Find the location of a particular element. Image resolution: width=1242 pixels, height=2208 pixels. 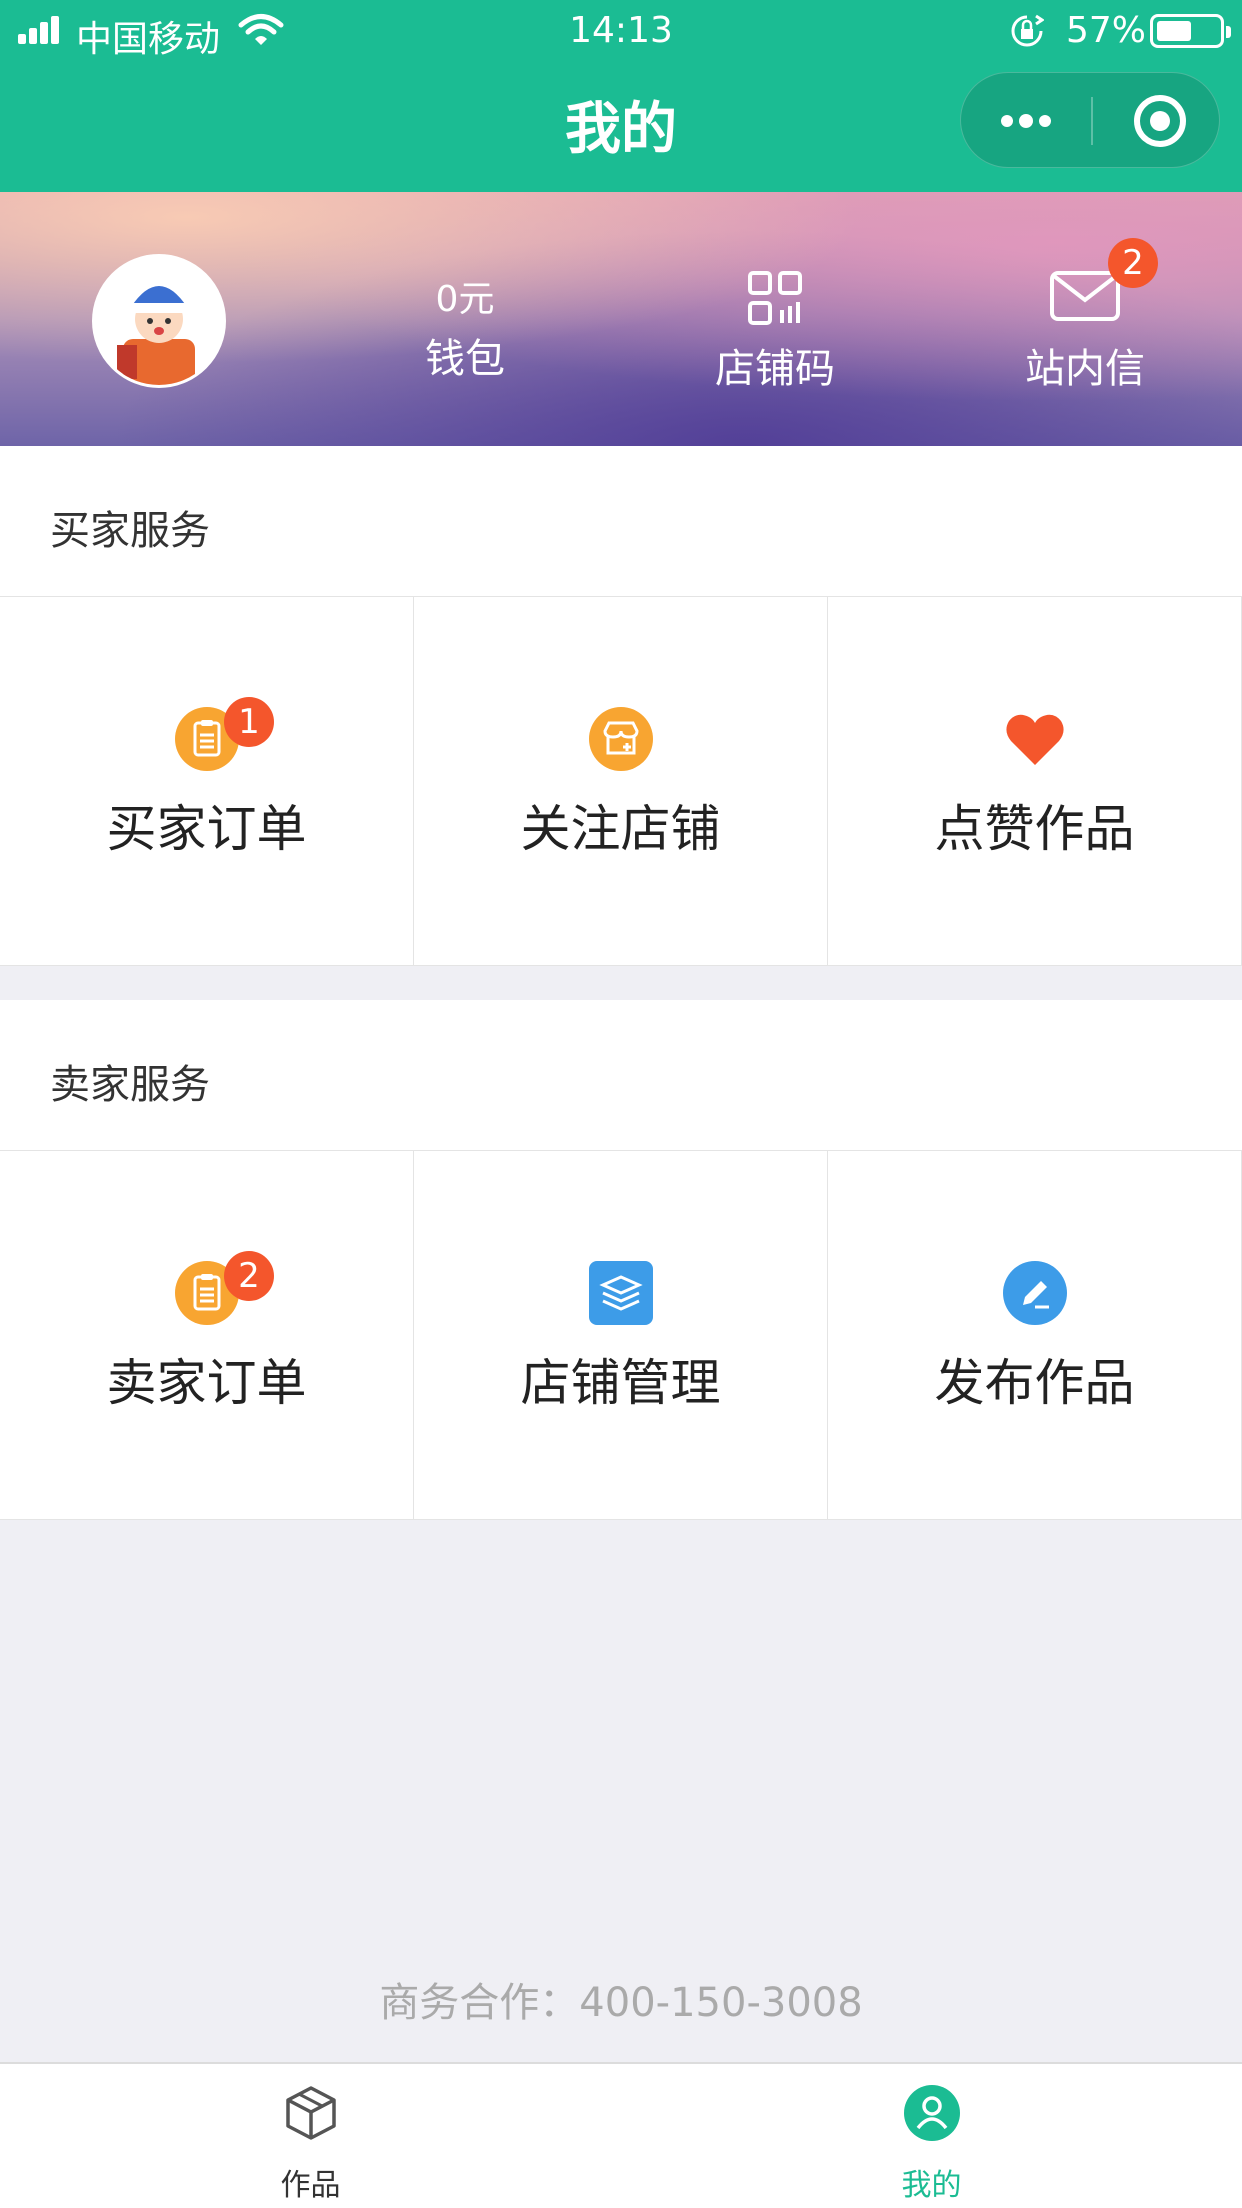

store-qr-label: 店铺码 is located at coordinates (775, 369).